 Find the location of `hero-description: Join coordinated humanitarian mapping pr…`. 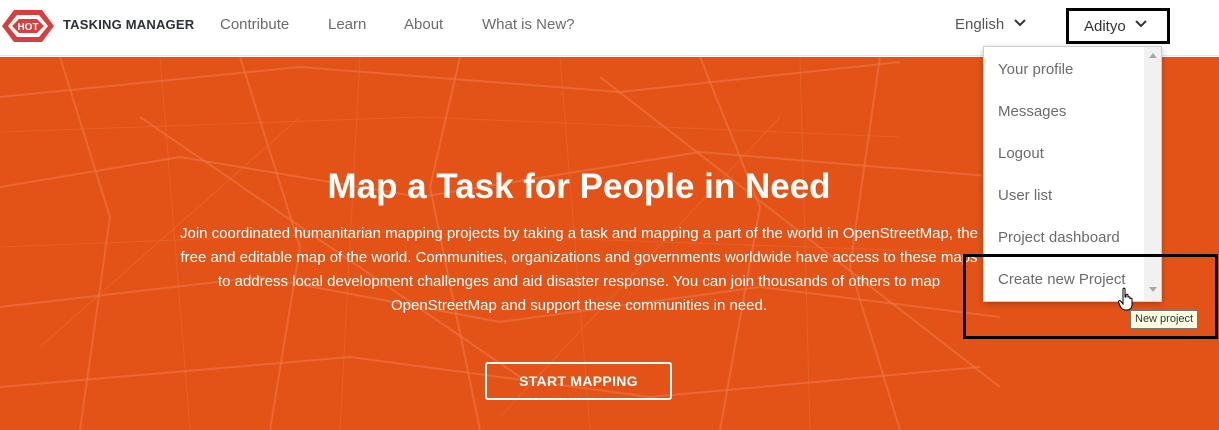

hero-description: Join coordinated humanitarian mapping pr… is located at coordinates (579, 269).